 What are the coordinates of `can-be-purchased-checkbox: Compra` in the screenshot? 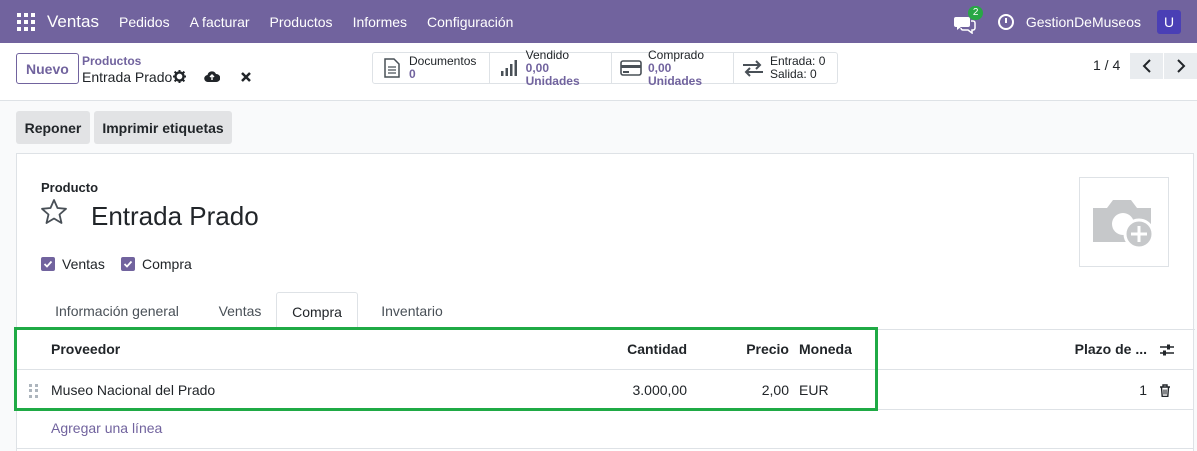 It's located at (156, 264).